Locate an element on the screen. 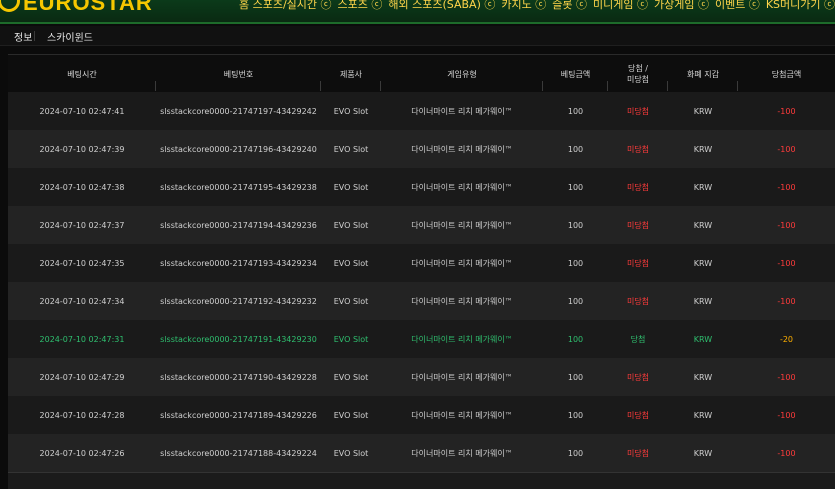  logo-icon is located at coordinates (10, 6).